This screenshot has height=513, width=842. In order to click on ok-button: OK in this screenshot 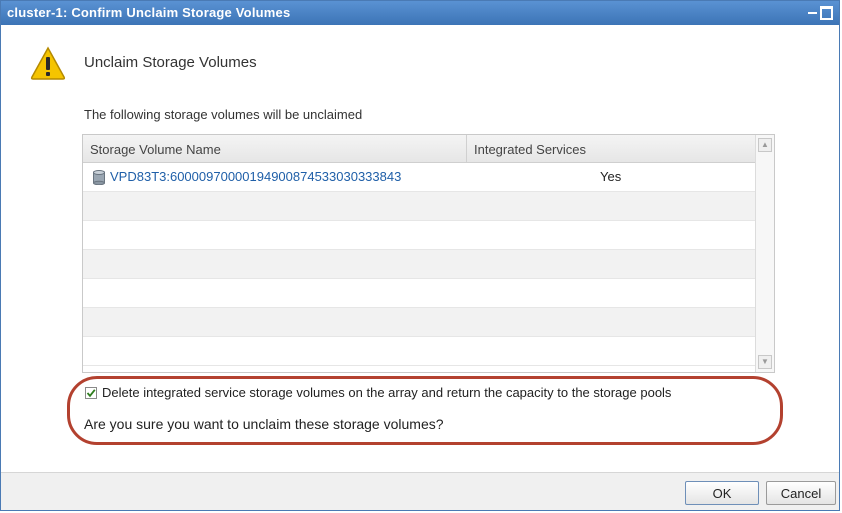, I will do `click(722, 493)`.